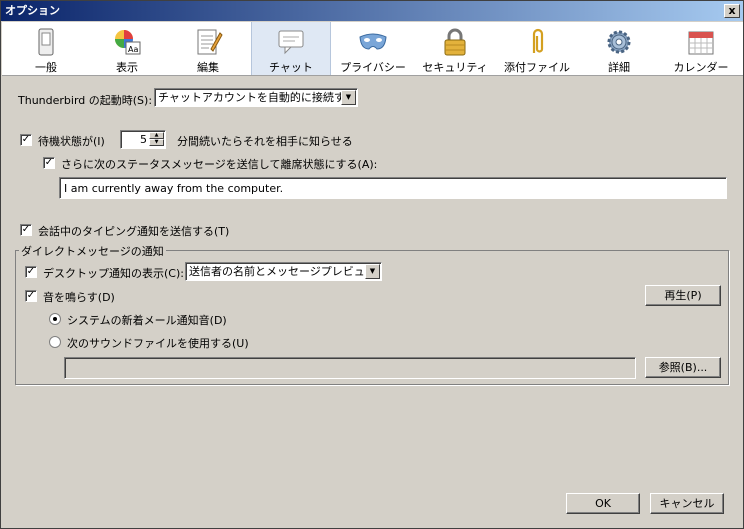 The height and width of the screenshot is (529, 744). Describe the element at coordinates (619, 42) in the screenshot. I see `gear-icon` at that location.